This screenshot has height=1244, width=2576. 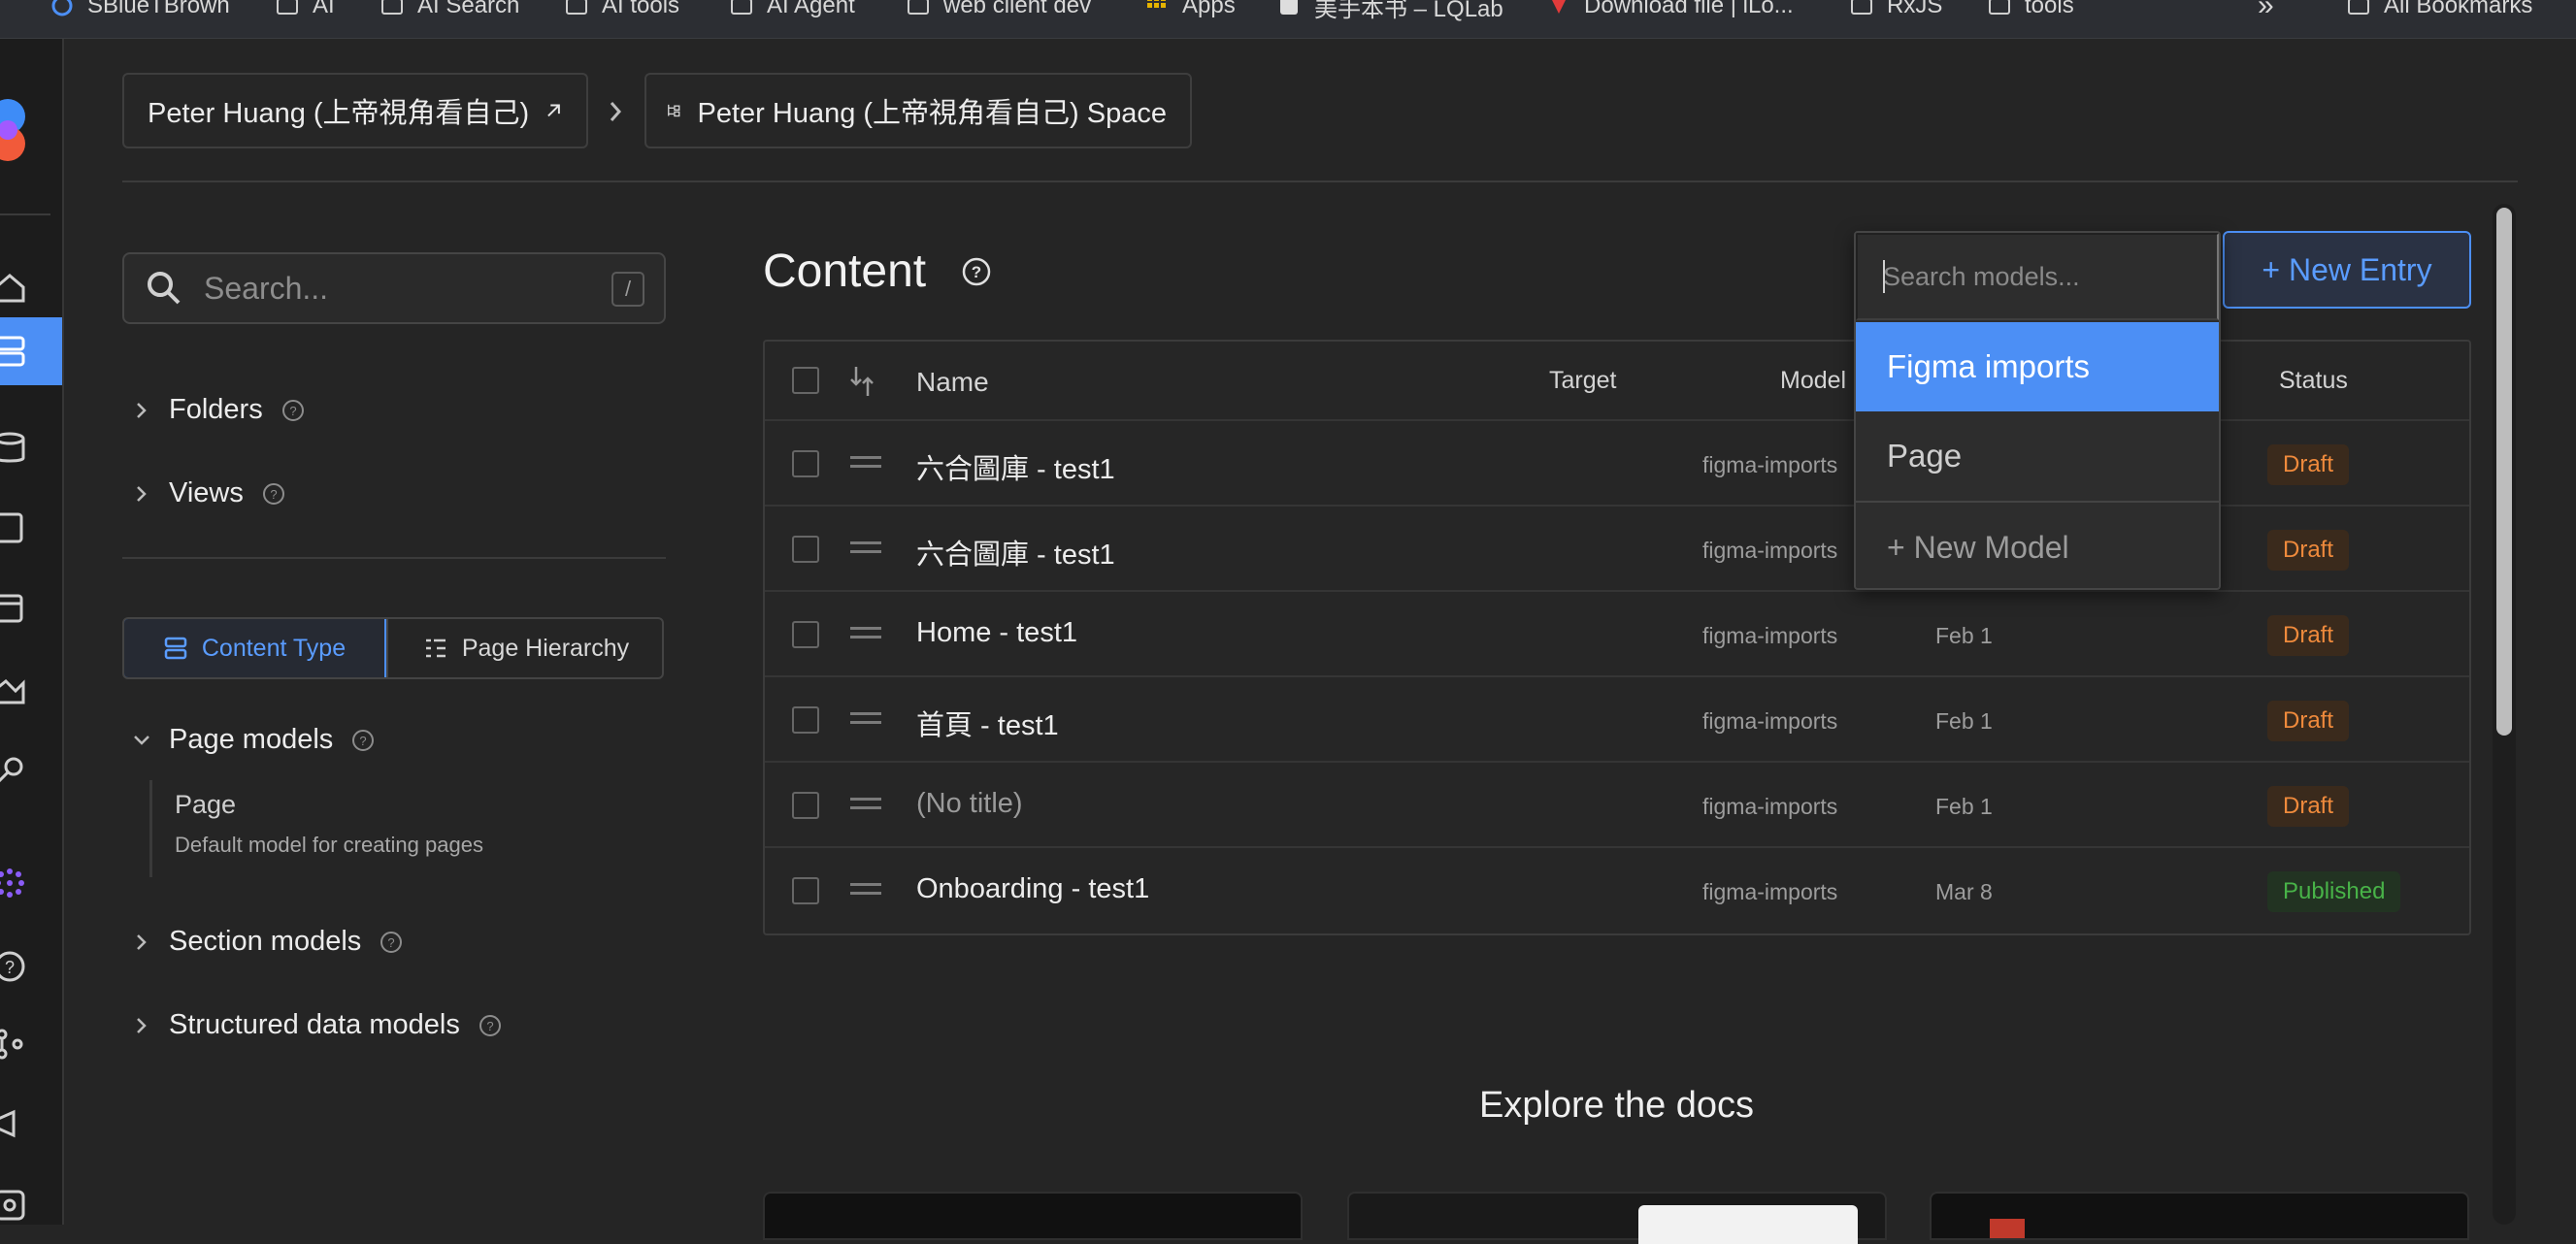 What do you see at coordinates (627, 289) in the screenshot?
I see `search-shortcut-key: /` at bounding box center [627, 289].